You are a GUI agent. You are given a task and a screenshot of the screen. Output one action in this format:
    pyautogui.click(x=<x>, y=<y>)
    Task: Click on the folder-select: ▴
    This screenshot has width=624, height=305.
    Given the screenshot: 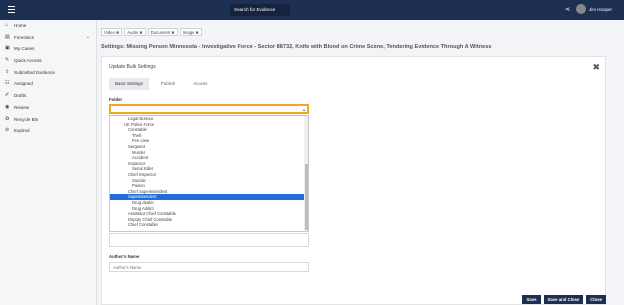 What is the action you would take?
    pyautogui.click(x=209, y=109)
    